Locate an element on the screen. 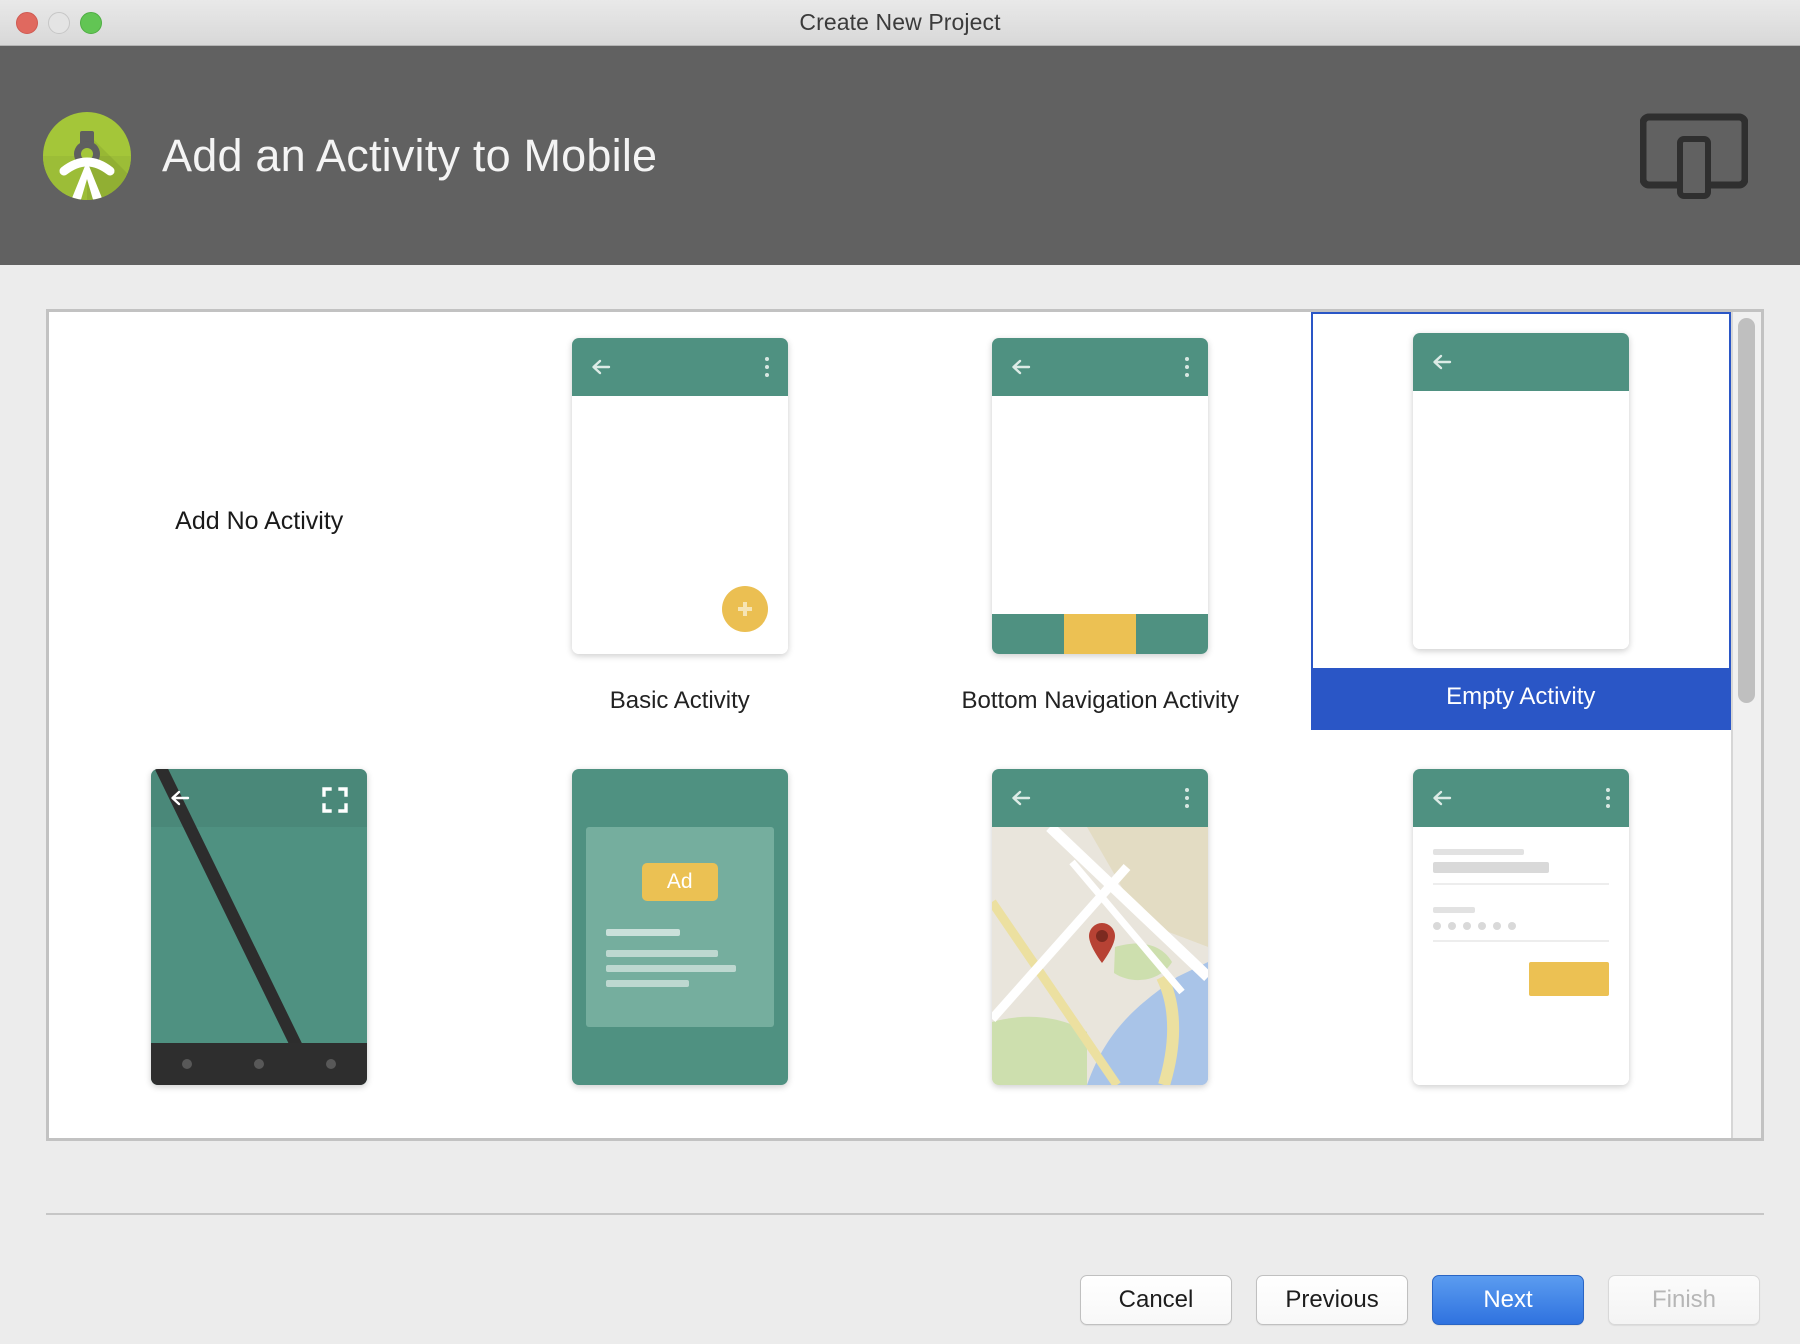 The height and width of the screenshot is (1344, 1800). password-dots is located at coordinates (1520, 926).